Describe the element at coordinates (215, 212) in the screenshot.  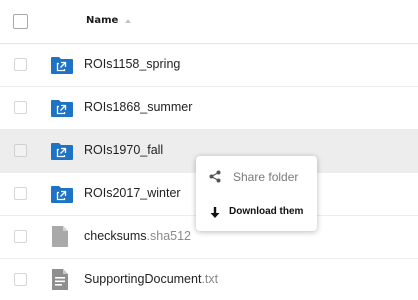
I see `download-arrow-icon` at that location.